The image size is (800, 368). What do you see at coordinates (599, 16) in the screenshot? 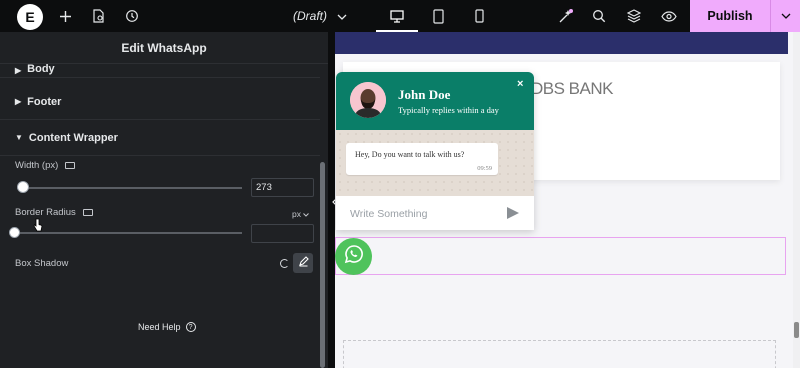
I see `search-icon` at bounding box center [599, 16].